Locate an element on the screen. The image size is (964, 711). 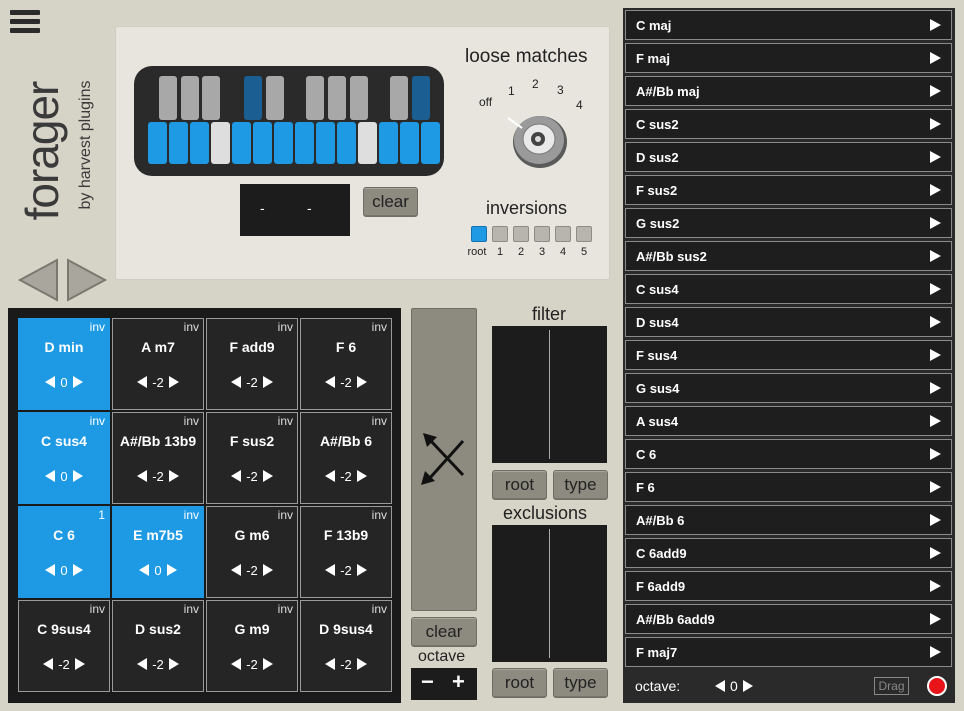
record-button is located at coordinates (937, 686).